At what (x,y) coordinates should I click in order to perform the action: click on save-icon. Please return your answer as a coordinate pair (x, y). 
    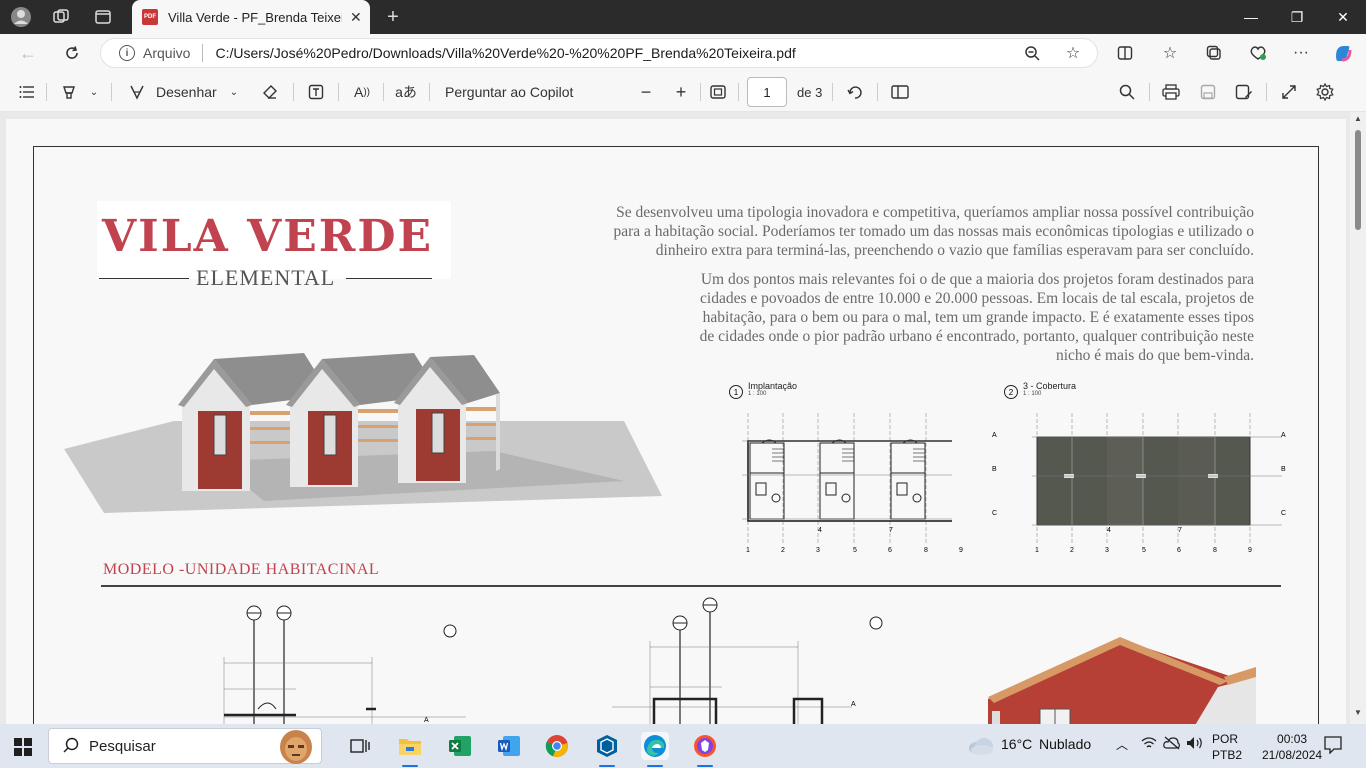
    Looking at the image, I should click on (1208, 92).